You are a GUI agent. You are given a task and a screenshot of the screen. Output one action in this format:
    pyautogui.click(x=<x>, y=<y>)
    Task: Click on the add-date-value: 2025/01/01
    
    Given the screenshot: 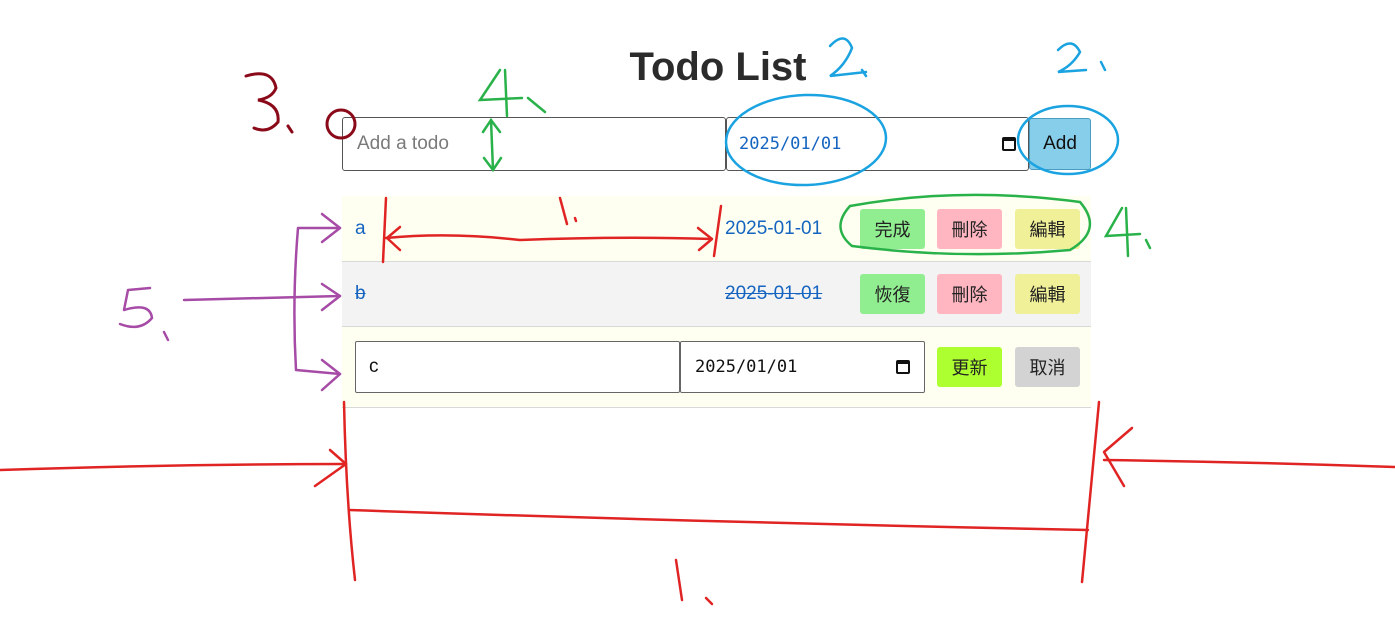 What is the action you would take?
    pyautogui.click(x=790, y=144)
    